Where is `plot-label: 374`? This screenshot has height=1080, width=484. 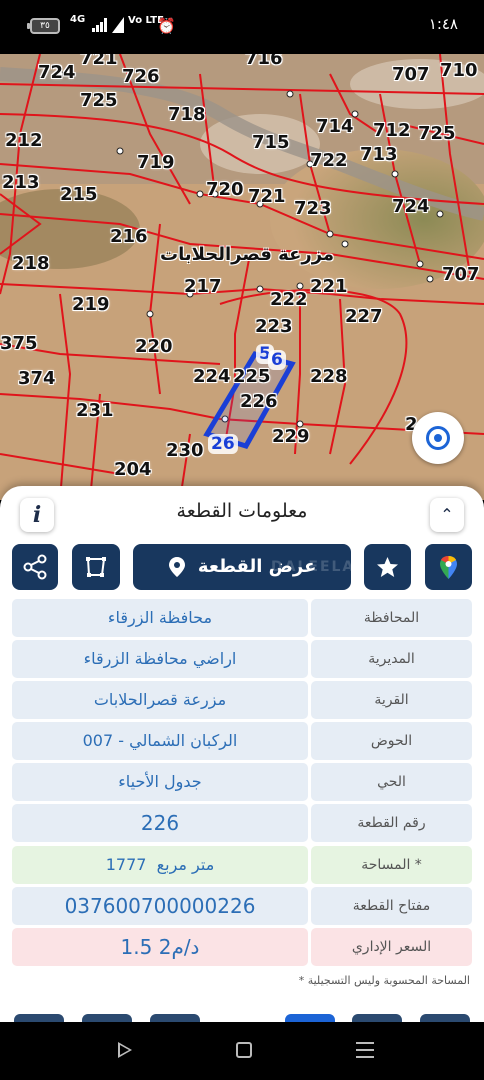 plot-label: 374 is located at coordinates (37, 378).